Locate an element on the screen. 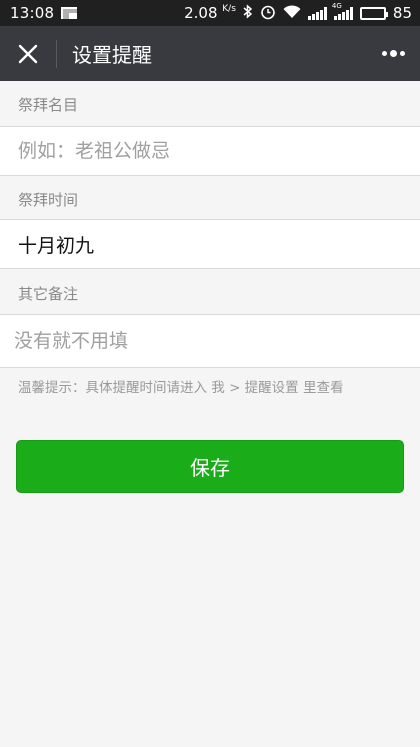 The width and height of the screenshot is (420, 747). name-label: 祭拜名目 is located at coordinates (48, 104).